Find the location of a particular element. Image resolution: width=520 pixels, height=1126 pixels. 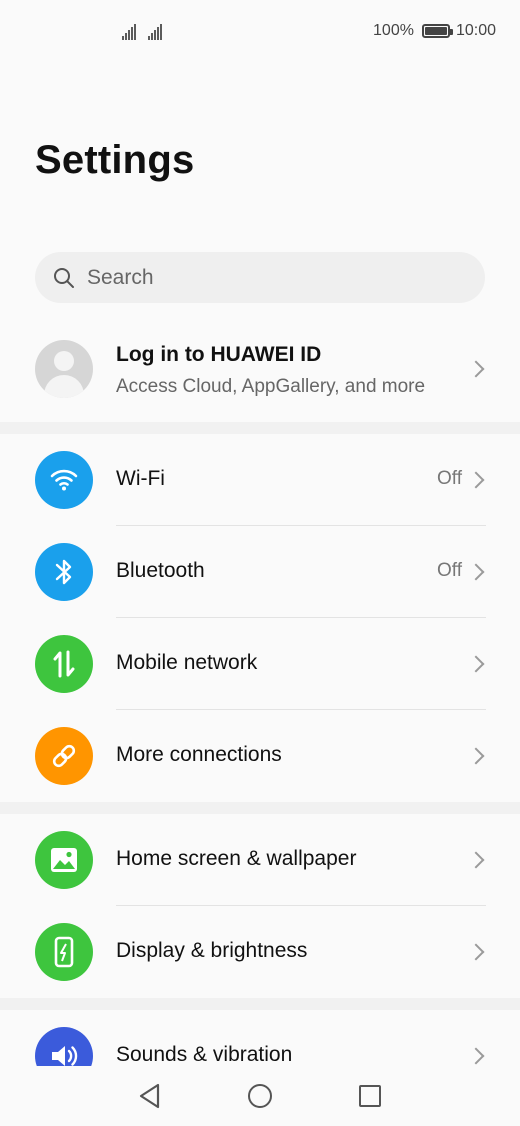

more-connections-label: More connections is located at coordinates (199, 754).